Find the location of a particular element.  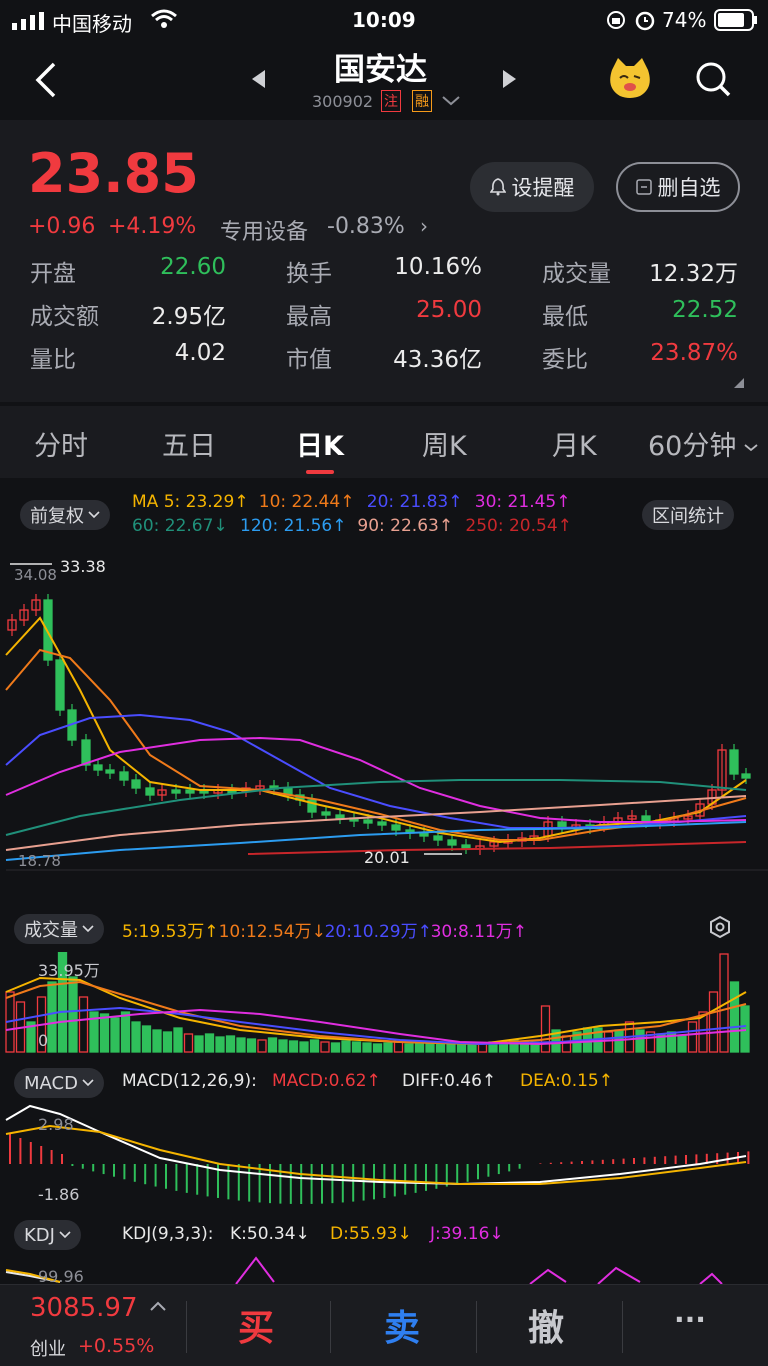

volume-chart: 33.95万 0 is located at coordinates (384, 1004).